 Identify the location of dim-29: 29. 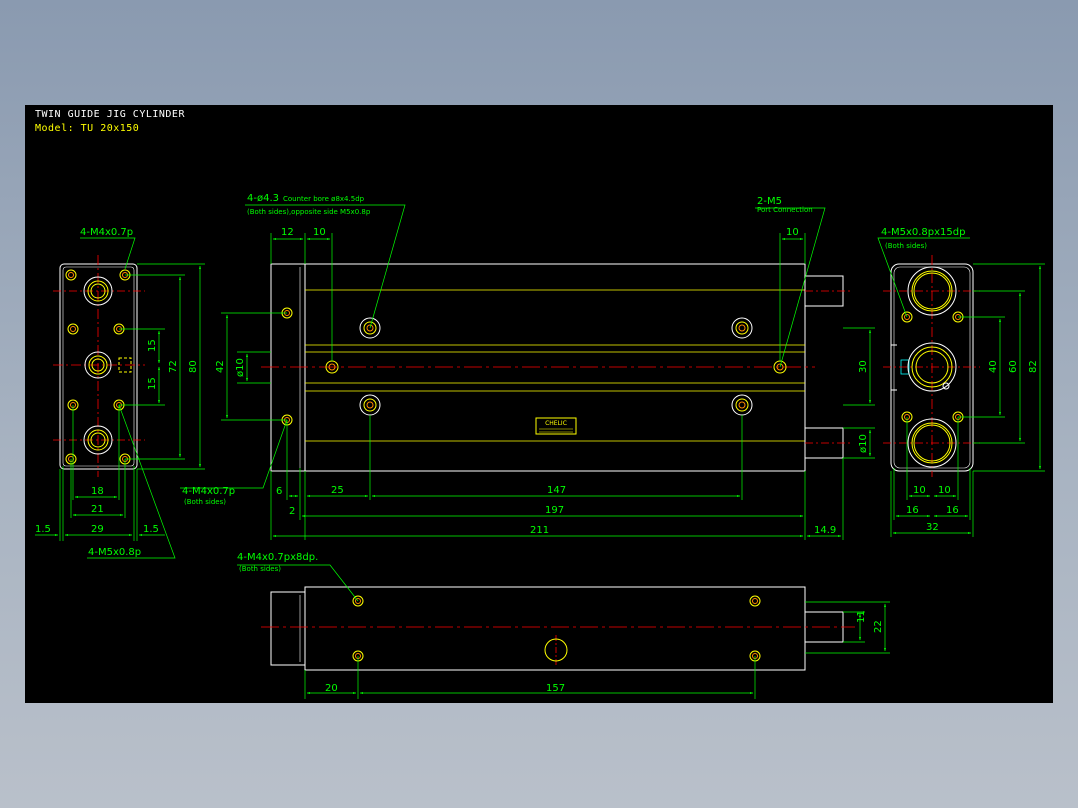
(97, 529).